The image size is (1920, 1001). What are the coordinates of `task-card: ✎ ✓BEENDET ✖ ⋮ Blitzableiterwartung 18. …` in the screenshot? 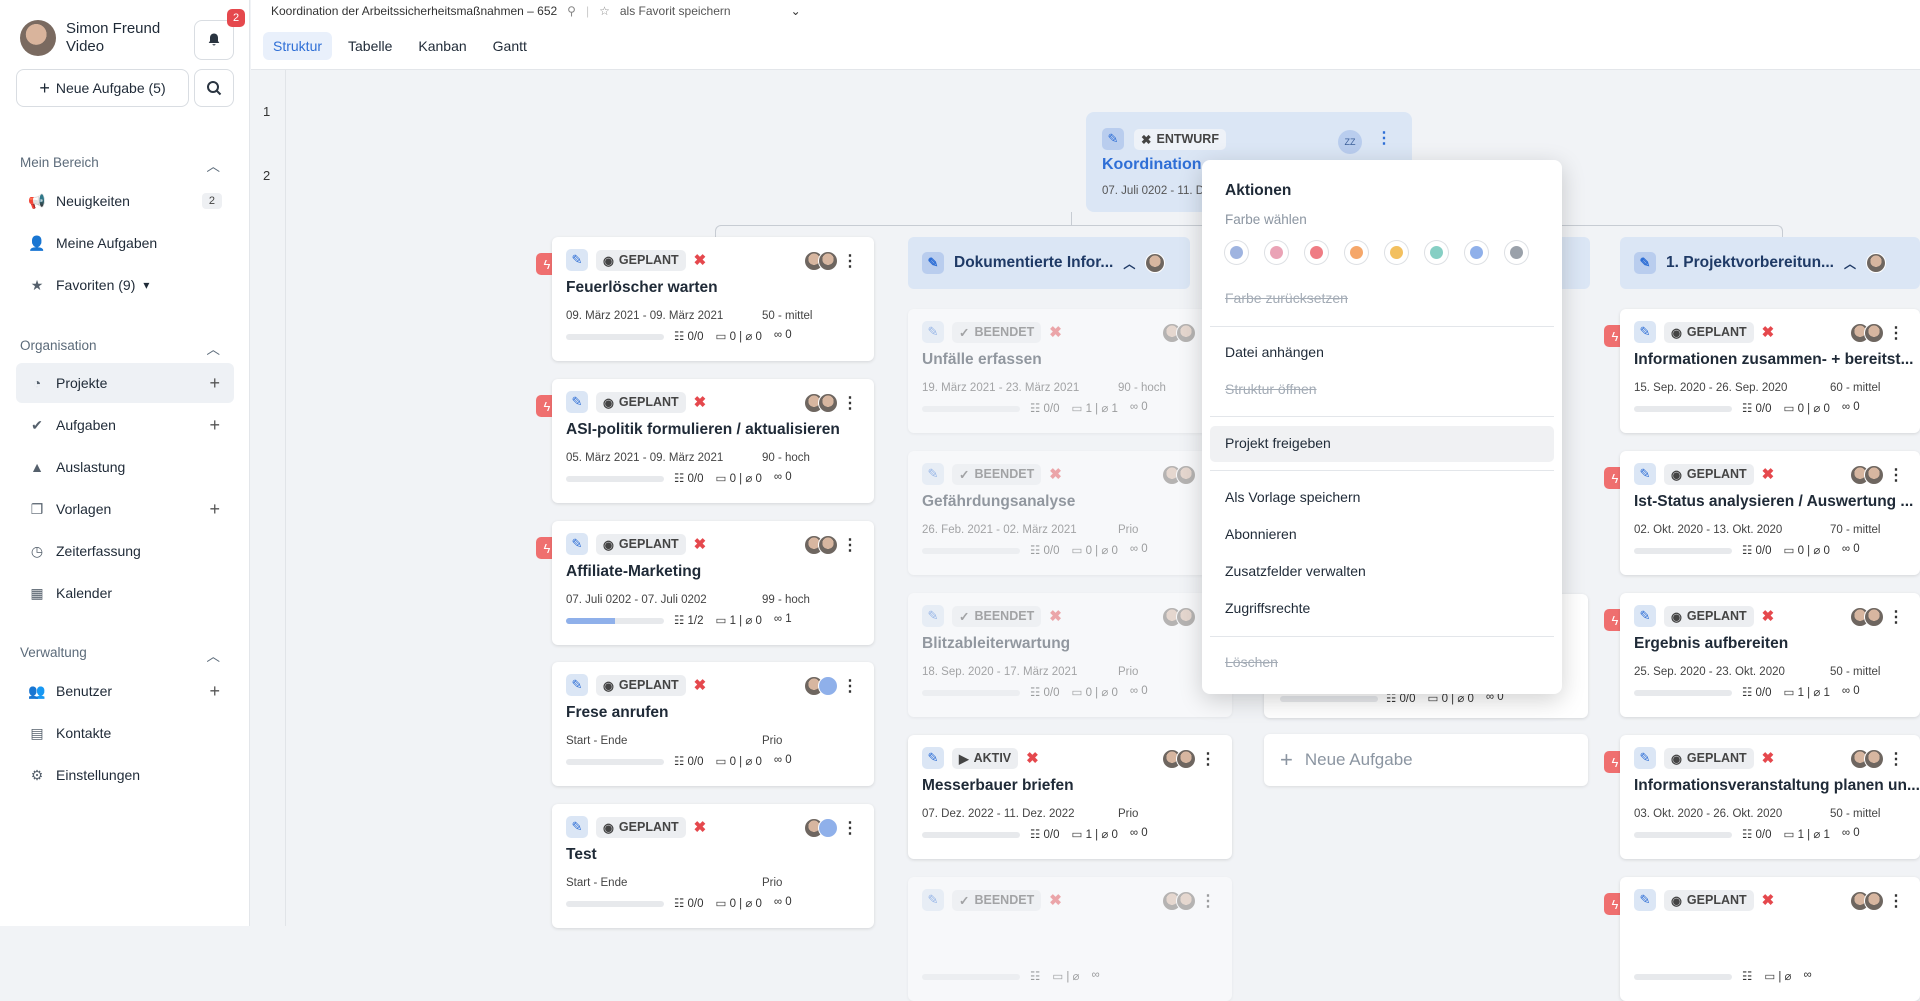 It's located at (1070, 655).